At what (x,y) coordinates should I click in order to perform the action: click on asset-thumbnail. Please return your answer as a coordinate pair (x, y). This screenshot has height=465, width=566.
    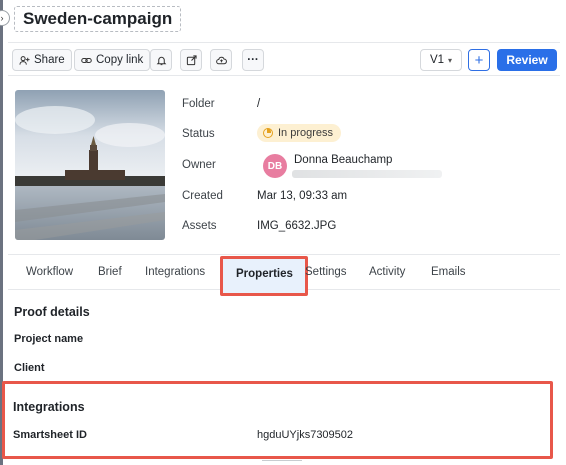
    Looking at the image, I should click on (90, 165).